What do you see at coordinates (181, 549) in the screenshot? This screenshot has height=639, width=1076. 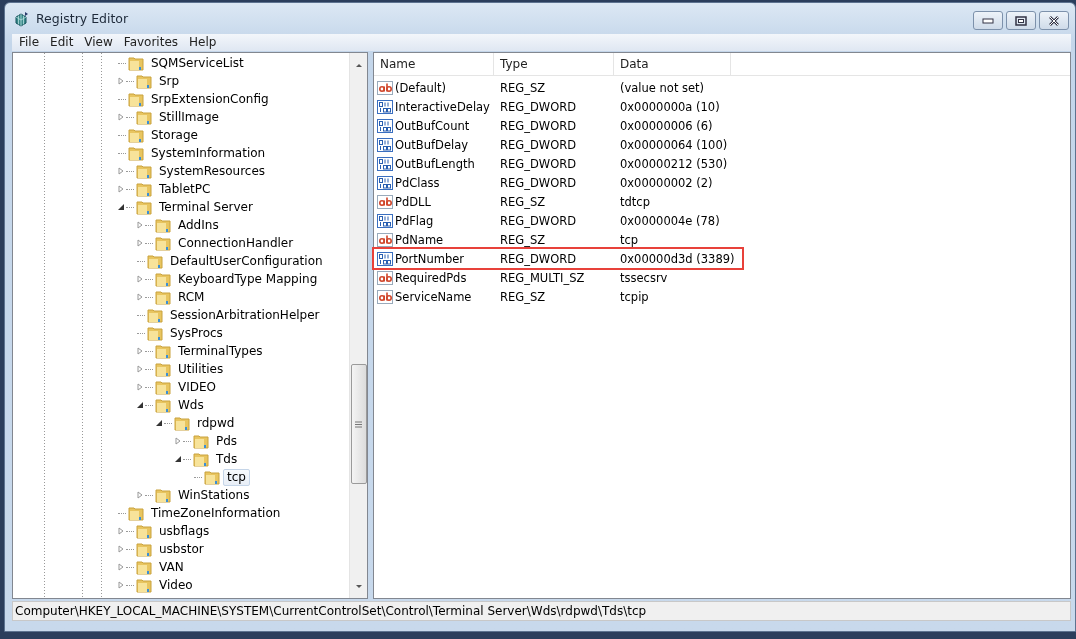 I see `tree-node: usbstor` at bounding box center [181, 549].